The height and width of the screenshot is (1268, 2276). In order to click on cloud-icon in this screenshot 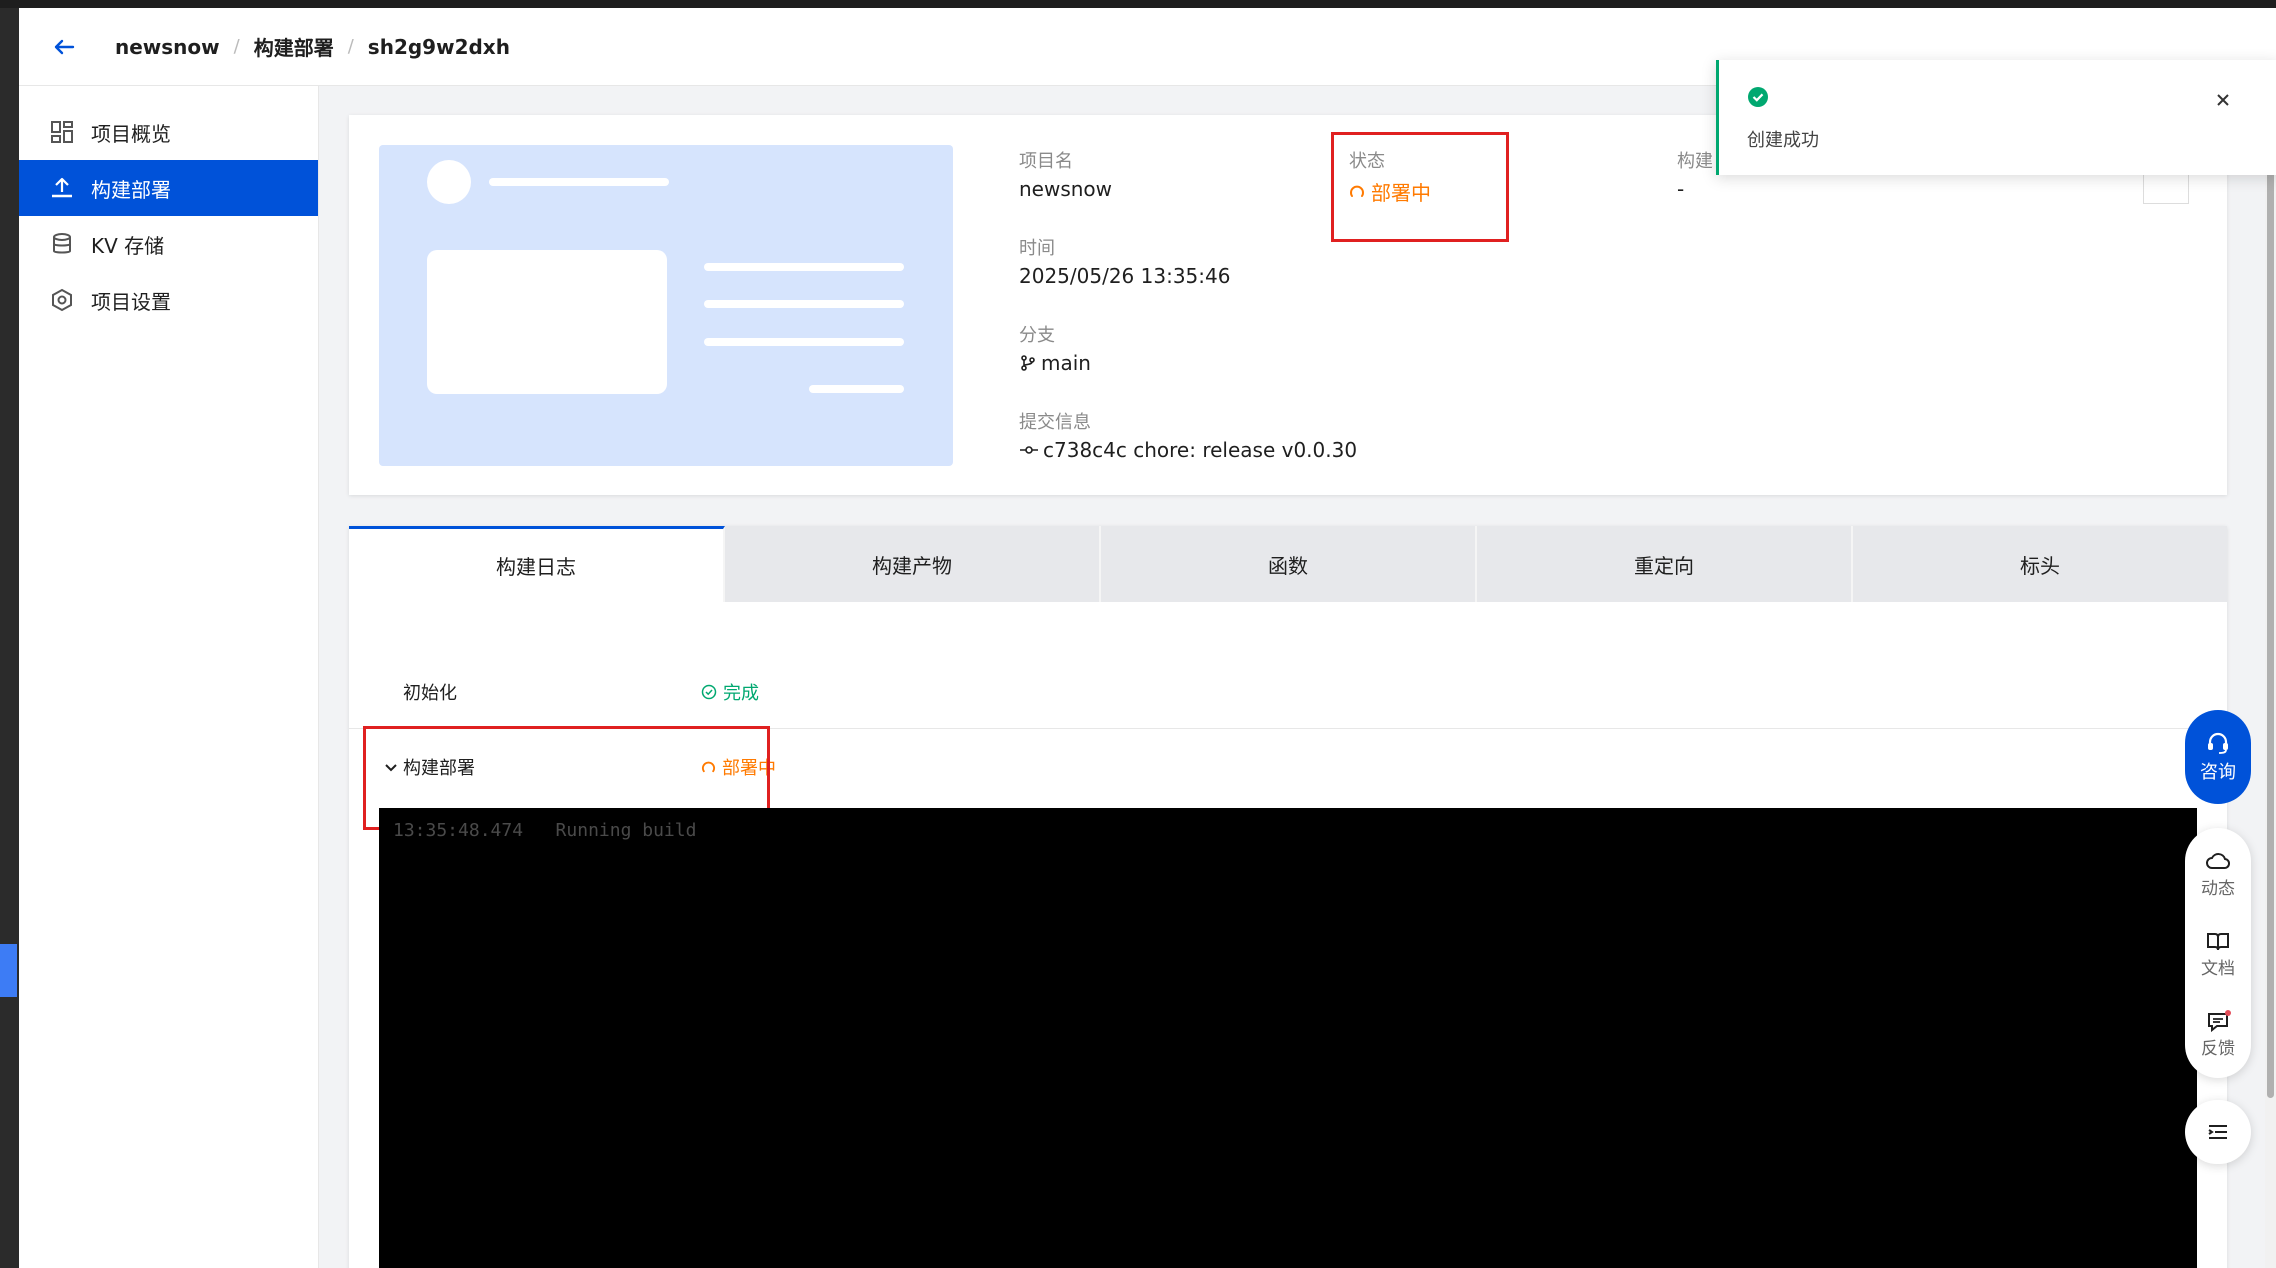, I will do `click(2218, 862)`.